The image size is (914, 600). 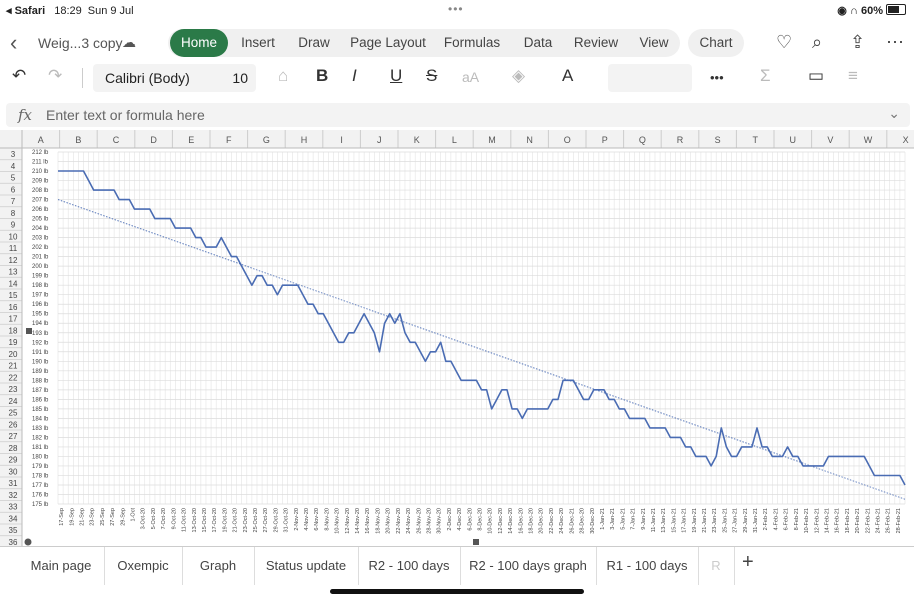 What do you see at coordinates (80, 43) in the screenshot?
I see `document-name: Weig...3 copy` at bounding box center [80, 43].